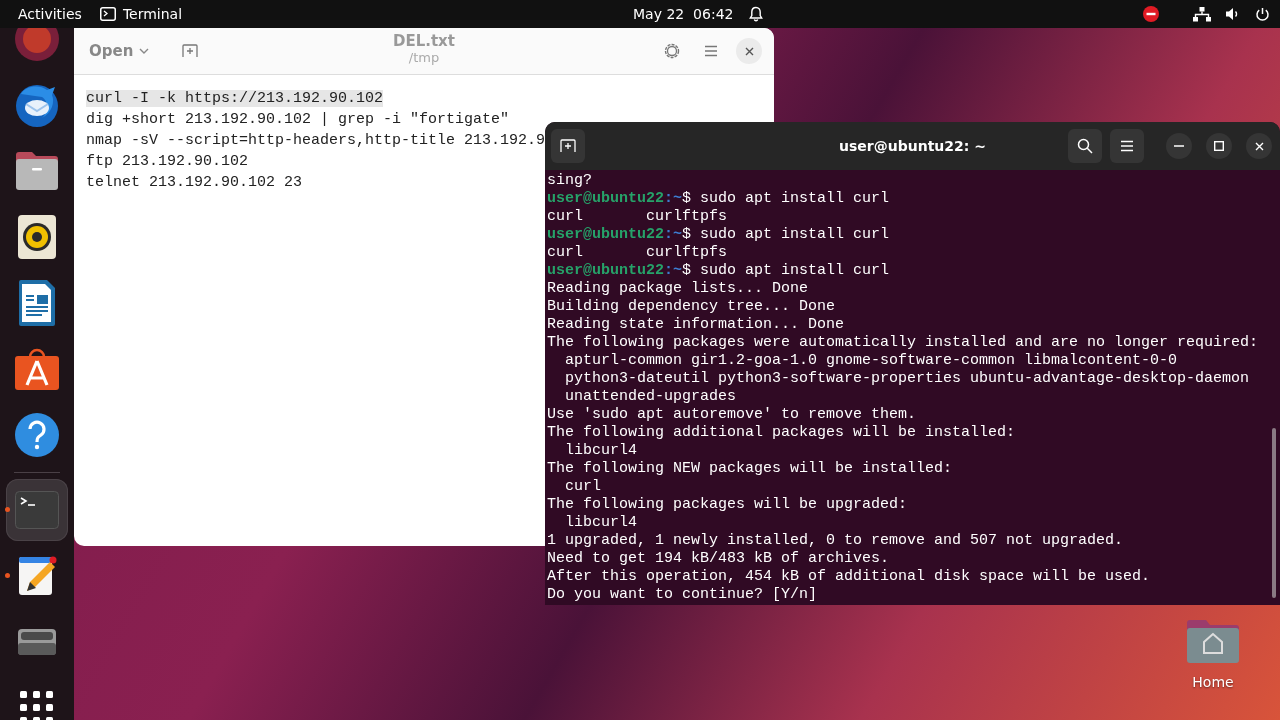 The height and width of the screenshot is (720, 1280). I want to click on close-button, so click(1259, 146).